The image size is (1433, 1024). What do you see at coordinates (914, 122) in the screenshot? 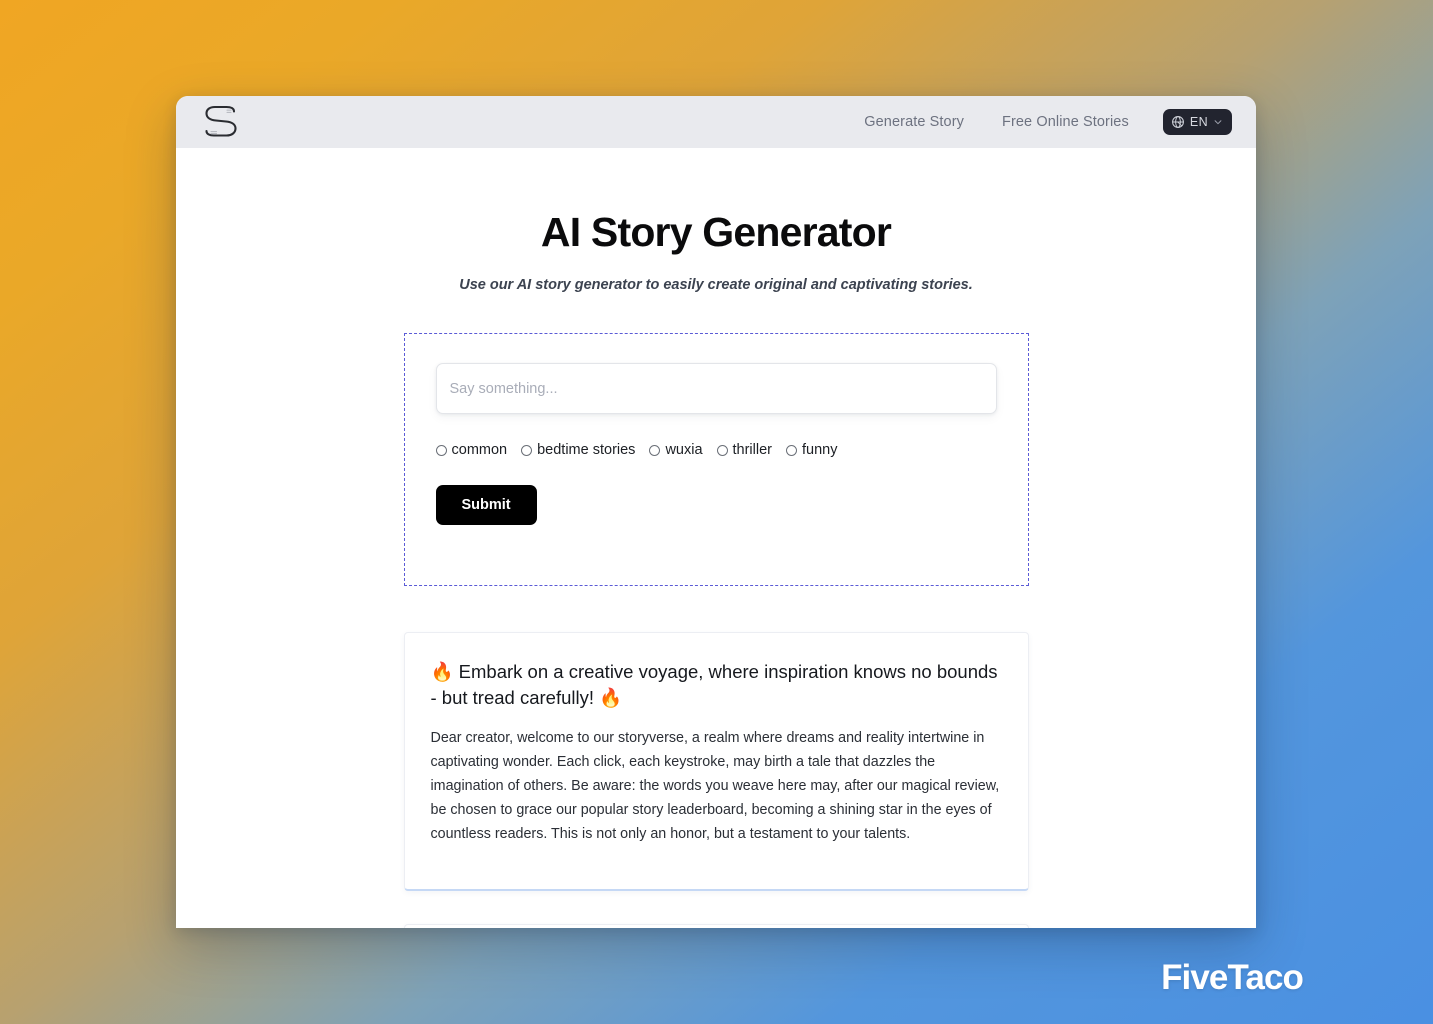
I see `nav-link-generate-story: Generate Story` at bounding box center [914, 122].